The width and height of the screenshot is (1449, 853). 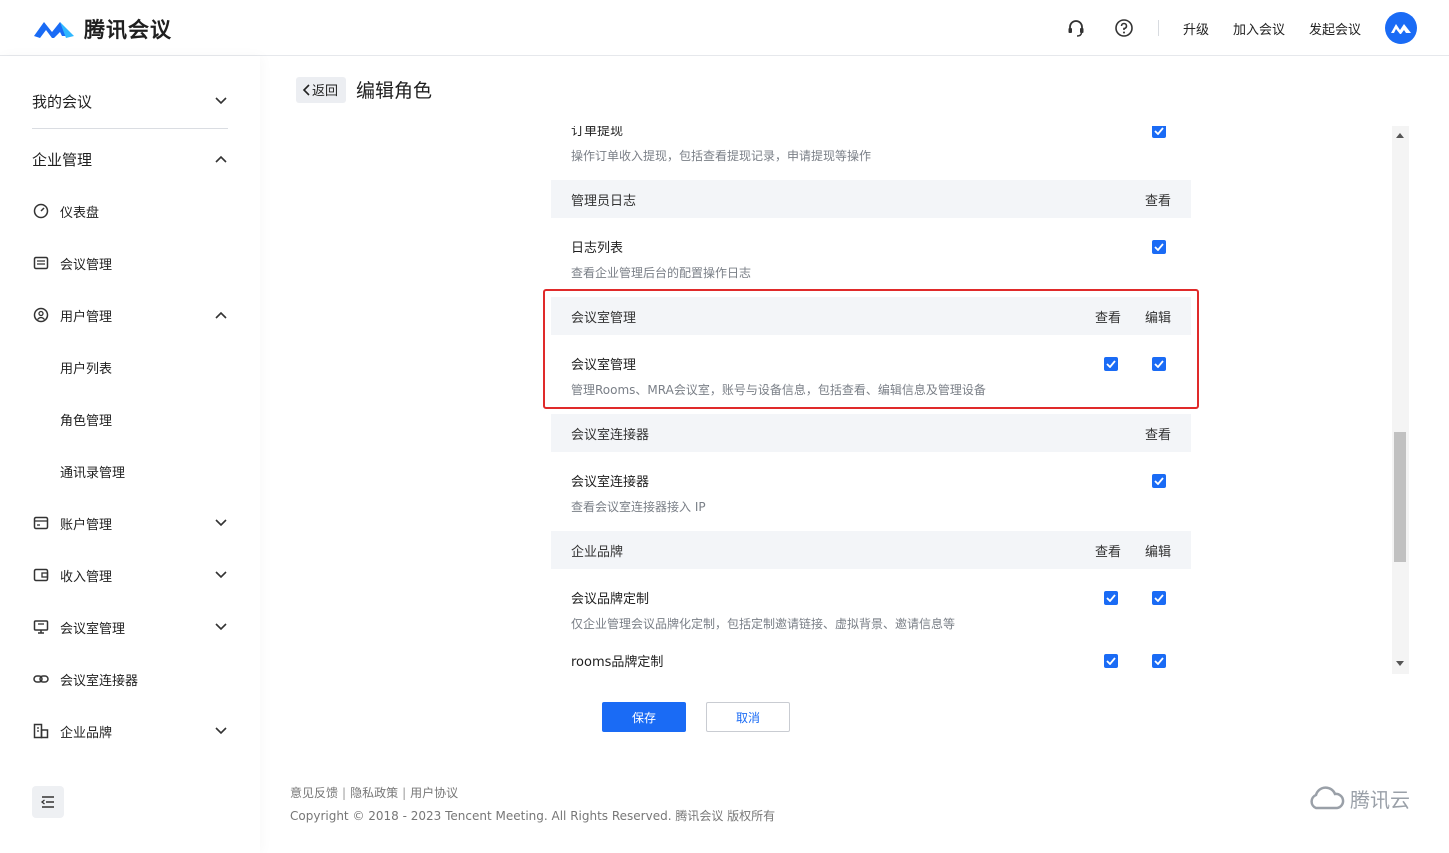 What do you see at coordinates (86, 525) in the screenshot?
I see `sidebar-item-label: 账户管理` at bounding box center [86, 525].